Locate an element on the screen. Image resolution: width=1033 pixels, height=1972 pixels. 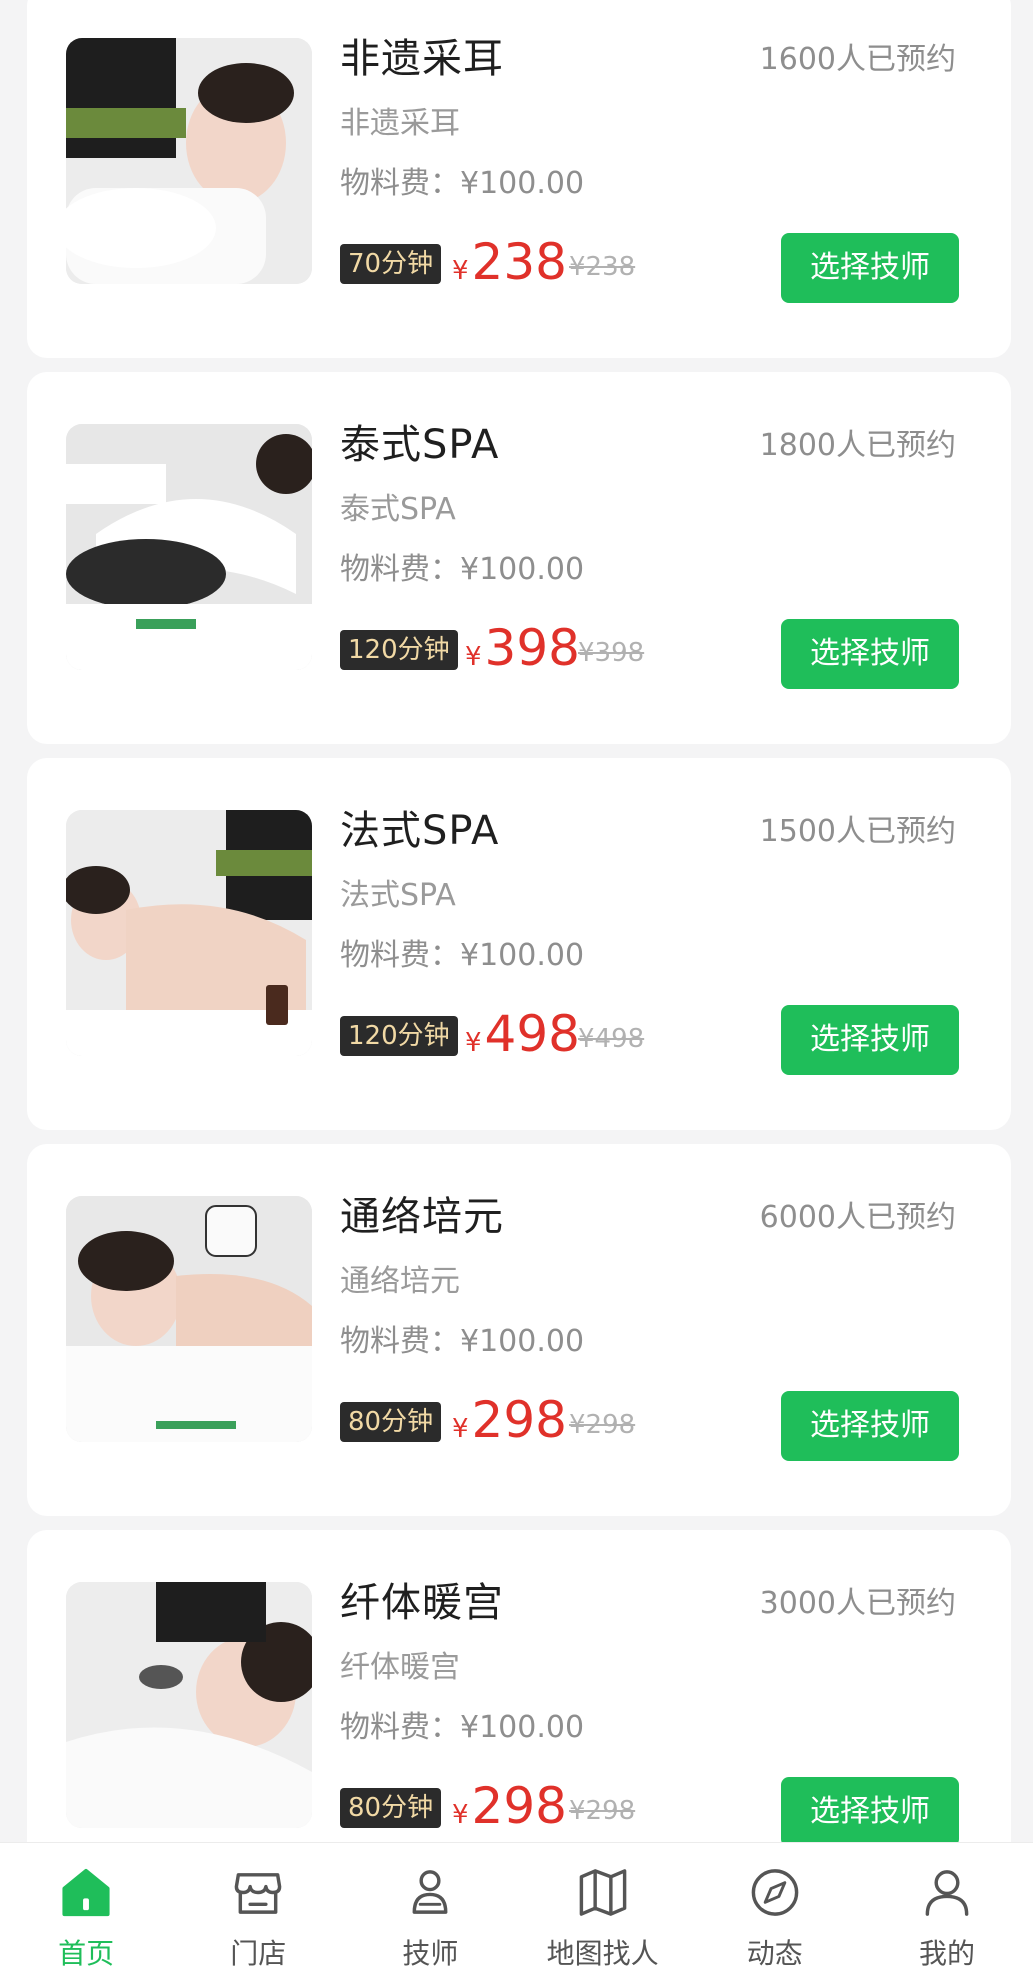
service-title: 纤体暖宫 is located at coordinates (422, 1603).